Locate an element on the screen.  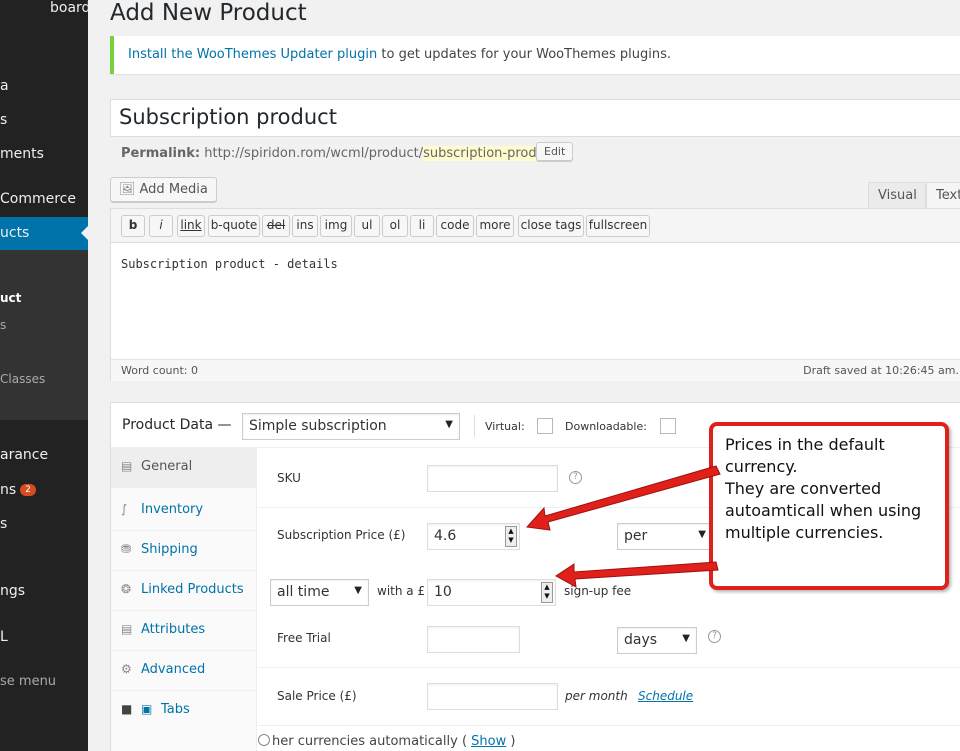
qt-img-button: img is located at coordinates (336, 226).